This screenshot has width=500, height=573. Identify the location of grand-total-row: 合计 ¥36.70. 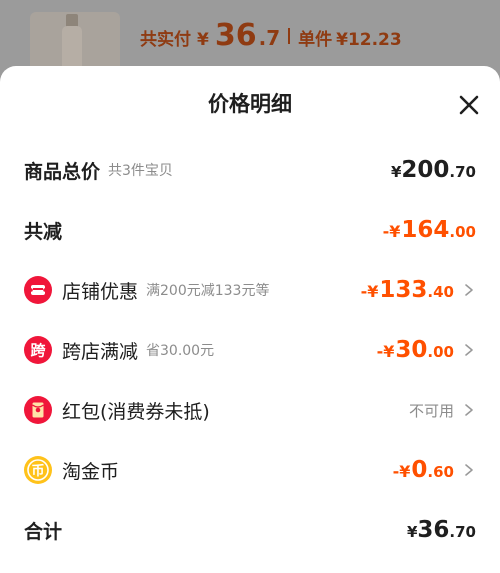
(250, 530).